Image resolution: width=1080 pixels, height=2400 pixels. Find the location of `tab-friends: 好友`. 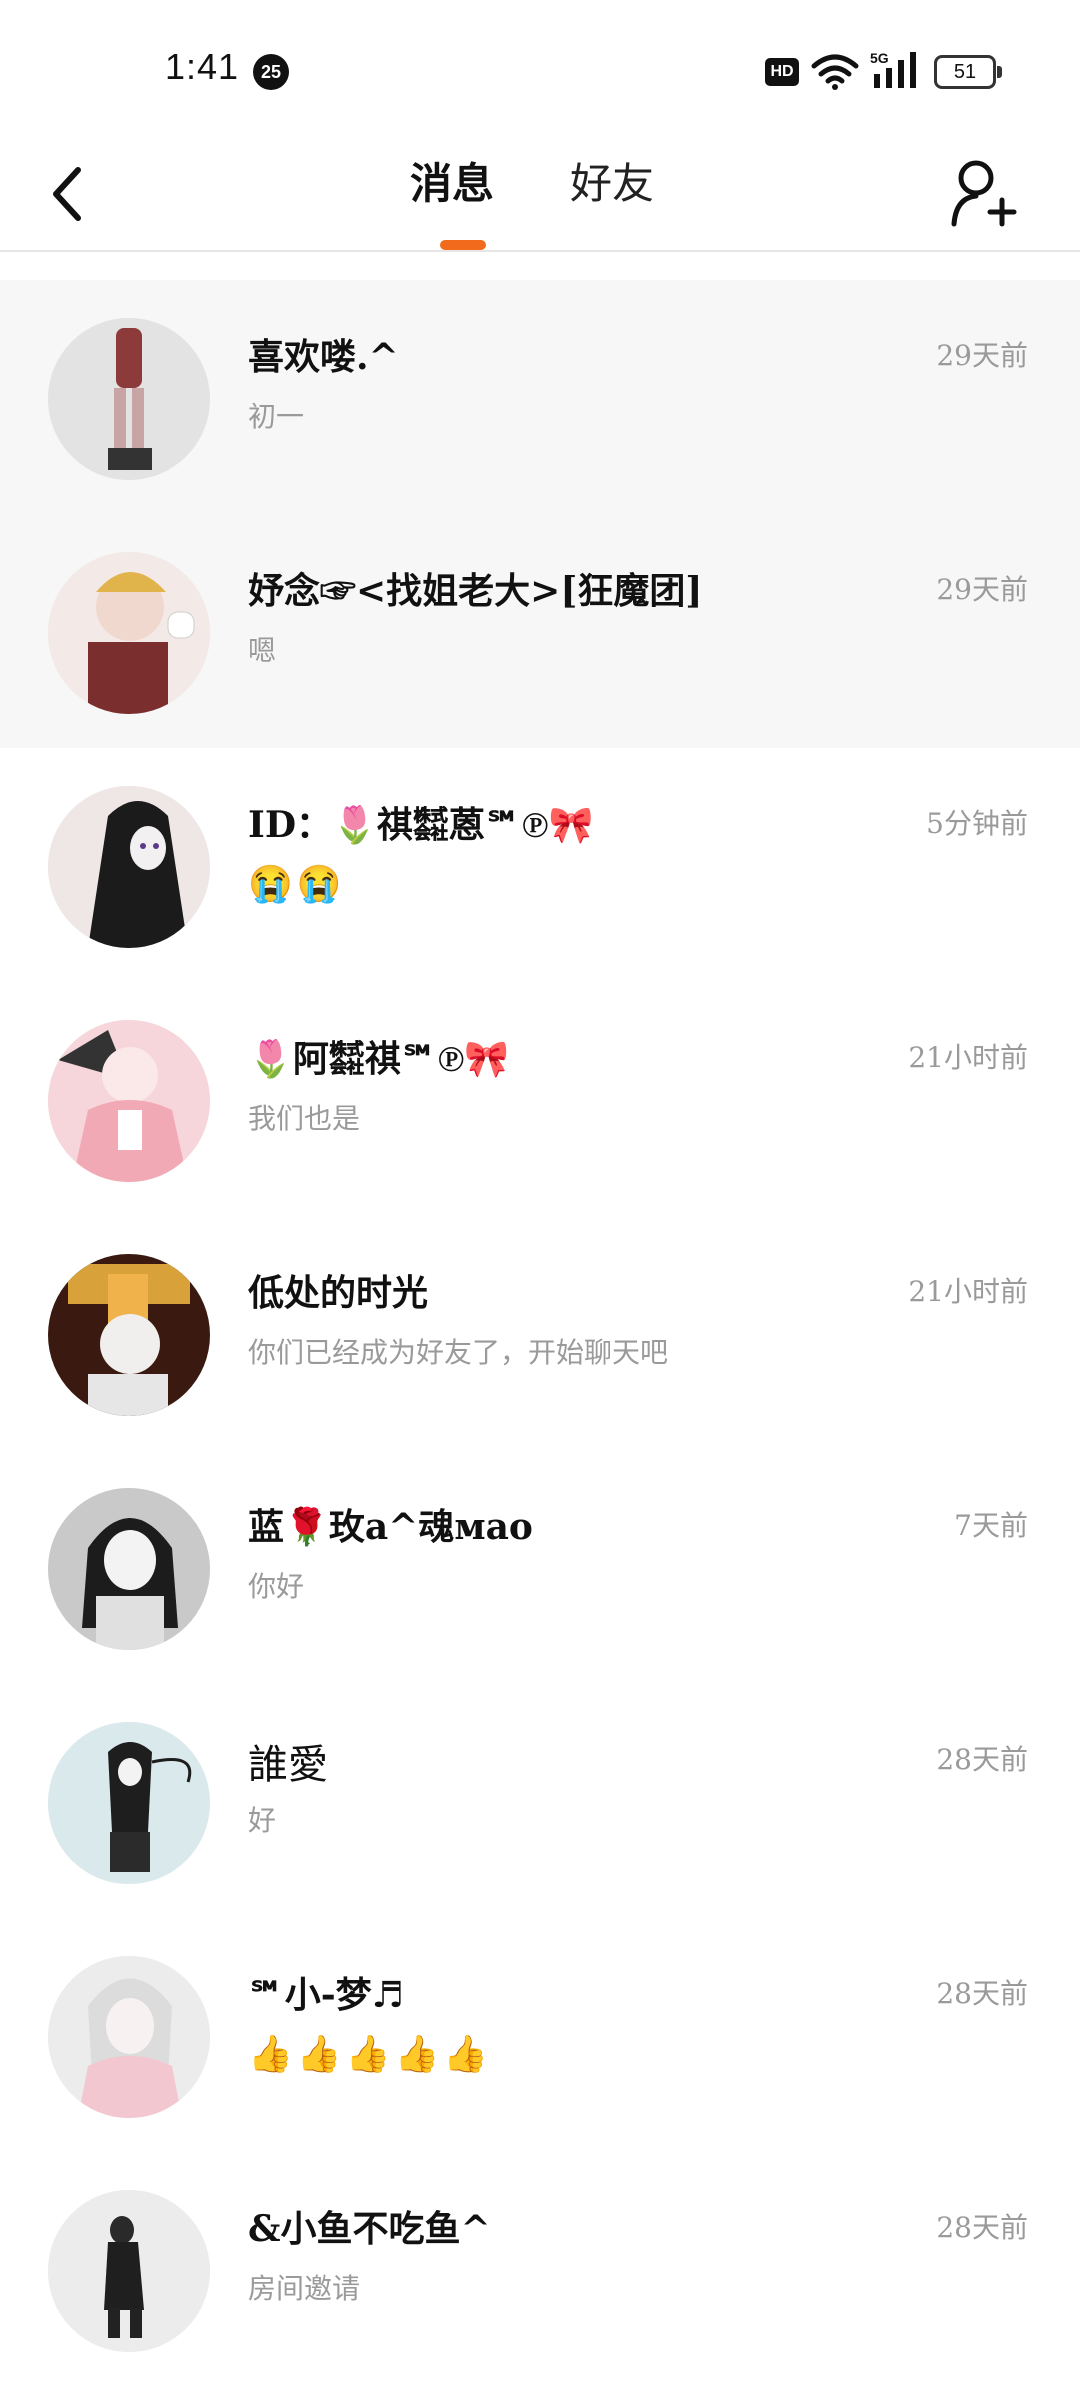

tab-friends: 好友 is located at coordinates (630, 180).